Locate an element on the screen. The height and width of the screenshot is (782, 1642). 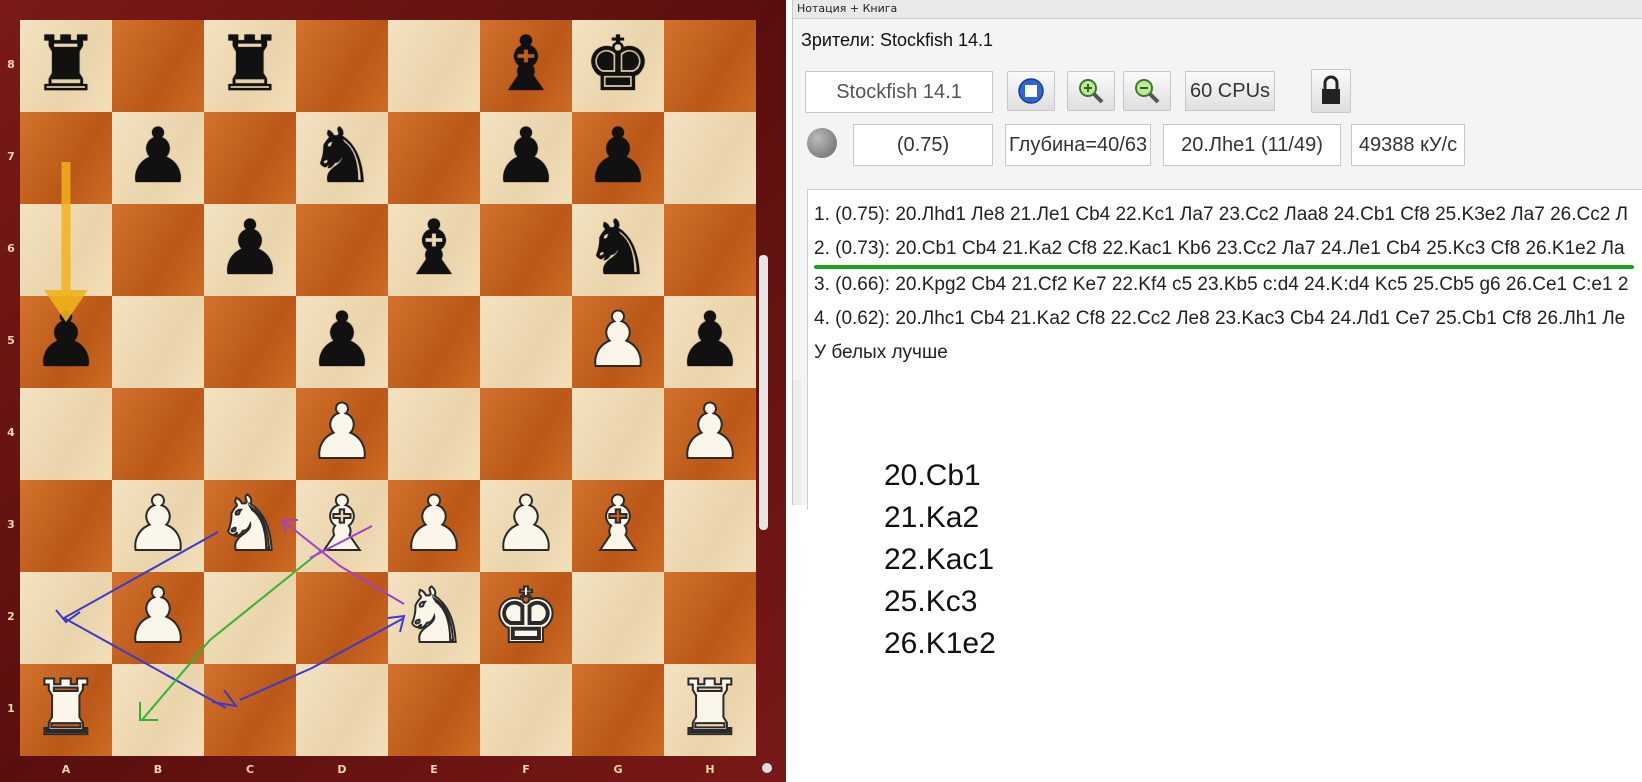
square-c2 is located at coordinates (250, 618).